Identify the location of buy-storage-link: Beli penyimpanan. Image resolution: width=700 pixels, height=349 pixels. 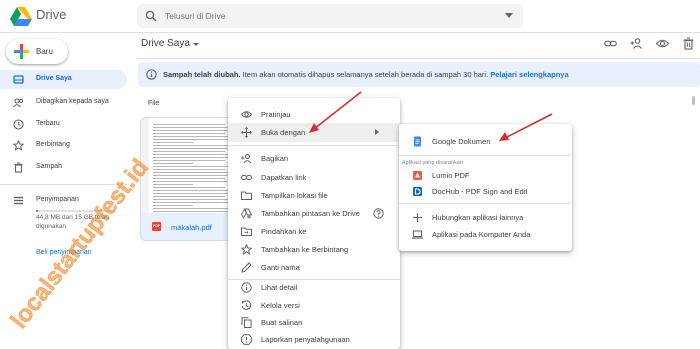
(64, 252).